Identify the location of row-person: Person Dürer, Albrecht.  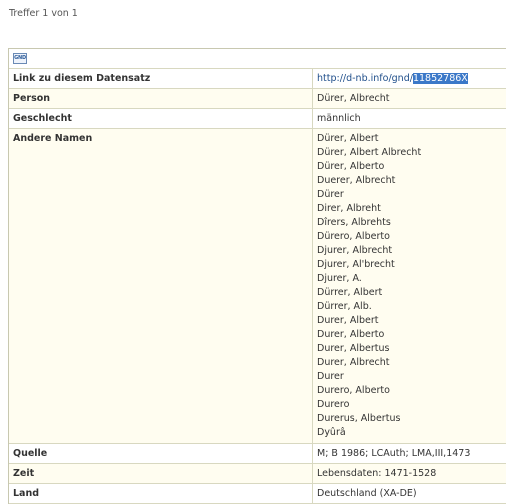
(257, 99).